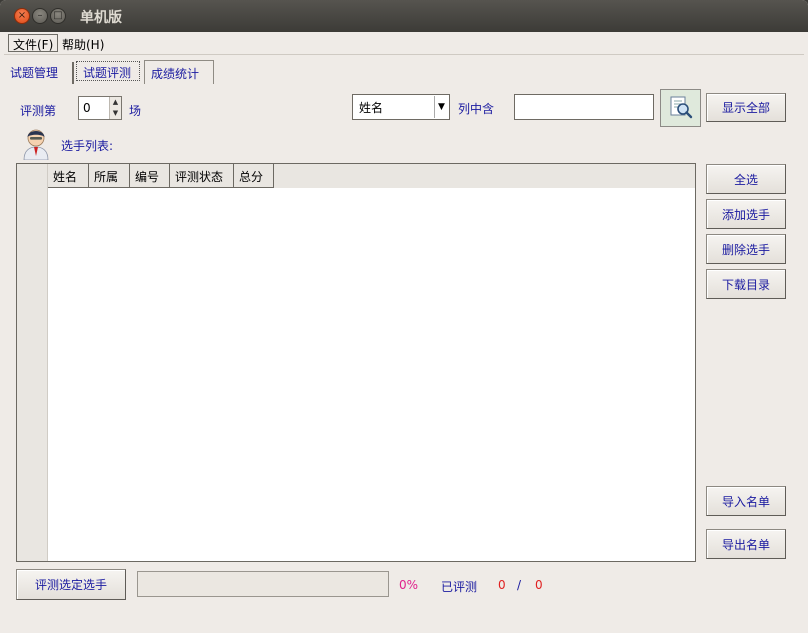 The width and height of the screenshot is (808, 633). Describe the element at coordinates (746, 249) in the screenshot. I see `delete-contestant-button: 删除选手` at that location.